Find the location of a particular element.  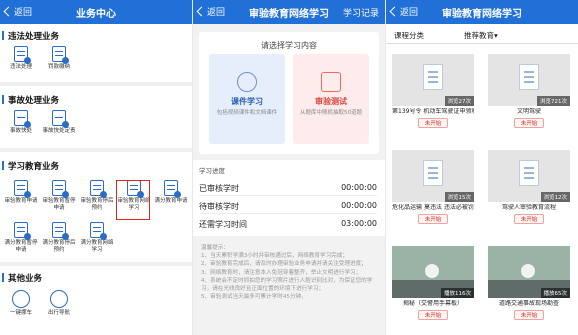

item-violation-process: 违法处理 is located at coordinates (21, 58).